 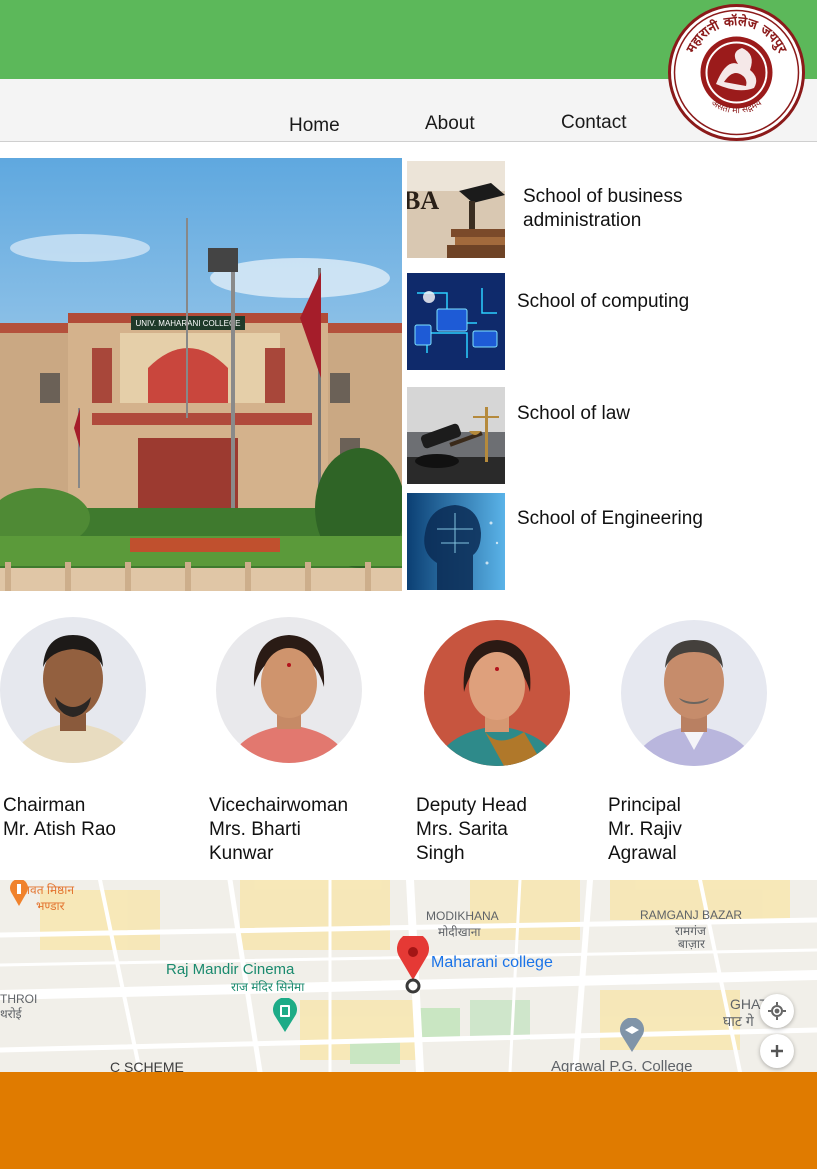 I want to click on map-label-ramganj-hi-2: बाज़ार, so click(x=691, y=944).